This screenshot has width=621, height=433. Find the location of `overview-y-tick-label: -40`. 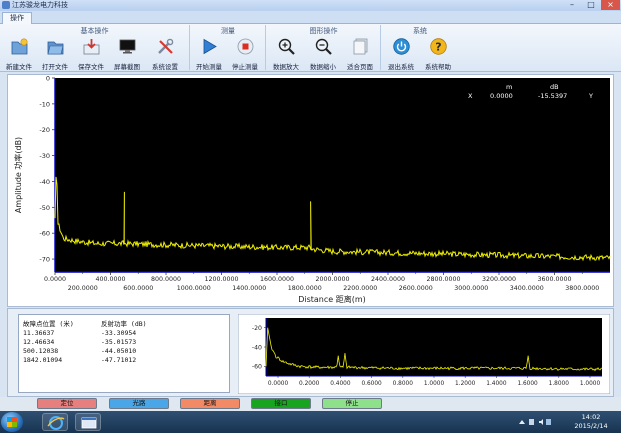

overview-y-tick-label: -40 is located at coordinates (257, 347).